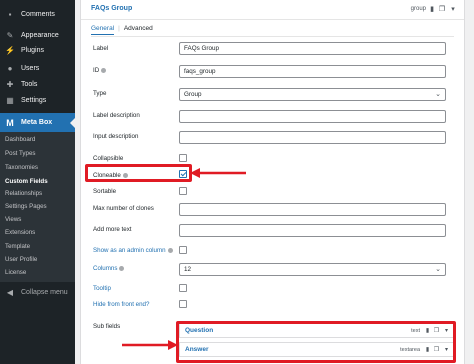  Describe the element at coordinates (10, 100) in the screenshot. I see `settings-icon: ▦` at that location.